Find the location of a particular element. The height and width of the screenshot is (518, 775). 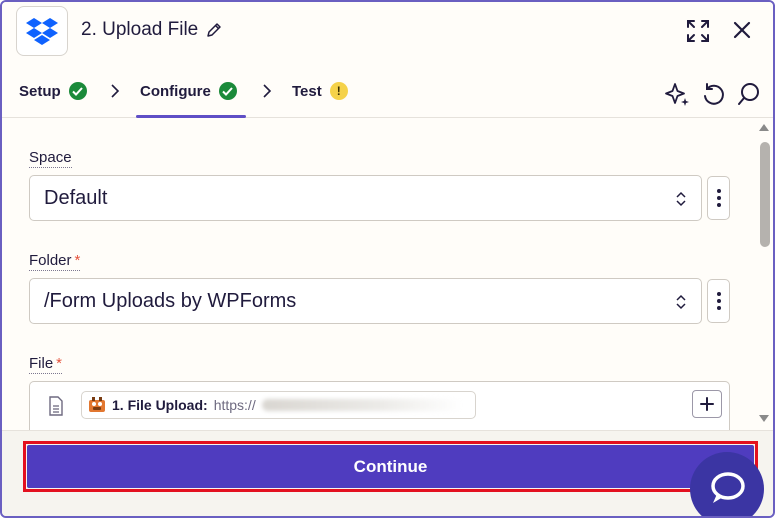

folder-label: Folder * is located at coordinates (55, 261).